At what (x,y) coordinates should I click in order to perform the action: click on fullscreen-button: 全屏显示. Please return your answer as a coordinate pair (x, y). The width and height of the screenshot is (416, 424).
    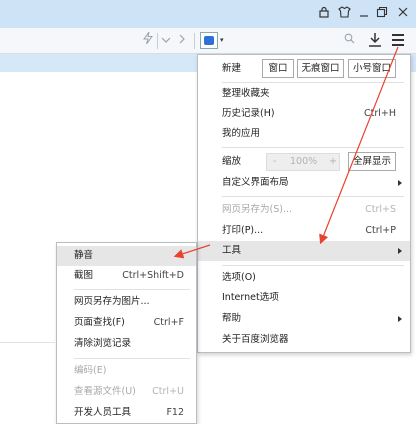
    Looking at the image, I should click on (372, 161).